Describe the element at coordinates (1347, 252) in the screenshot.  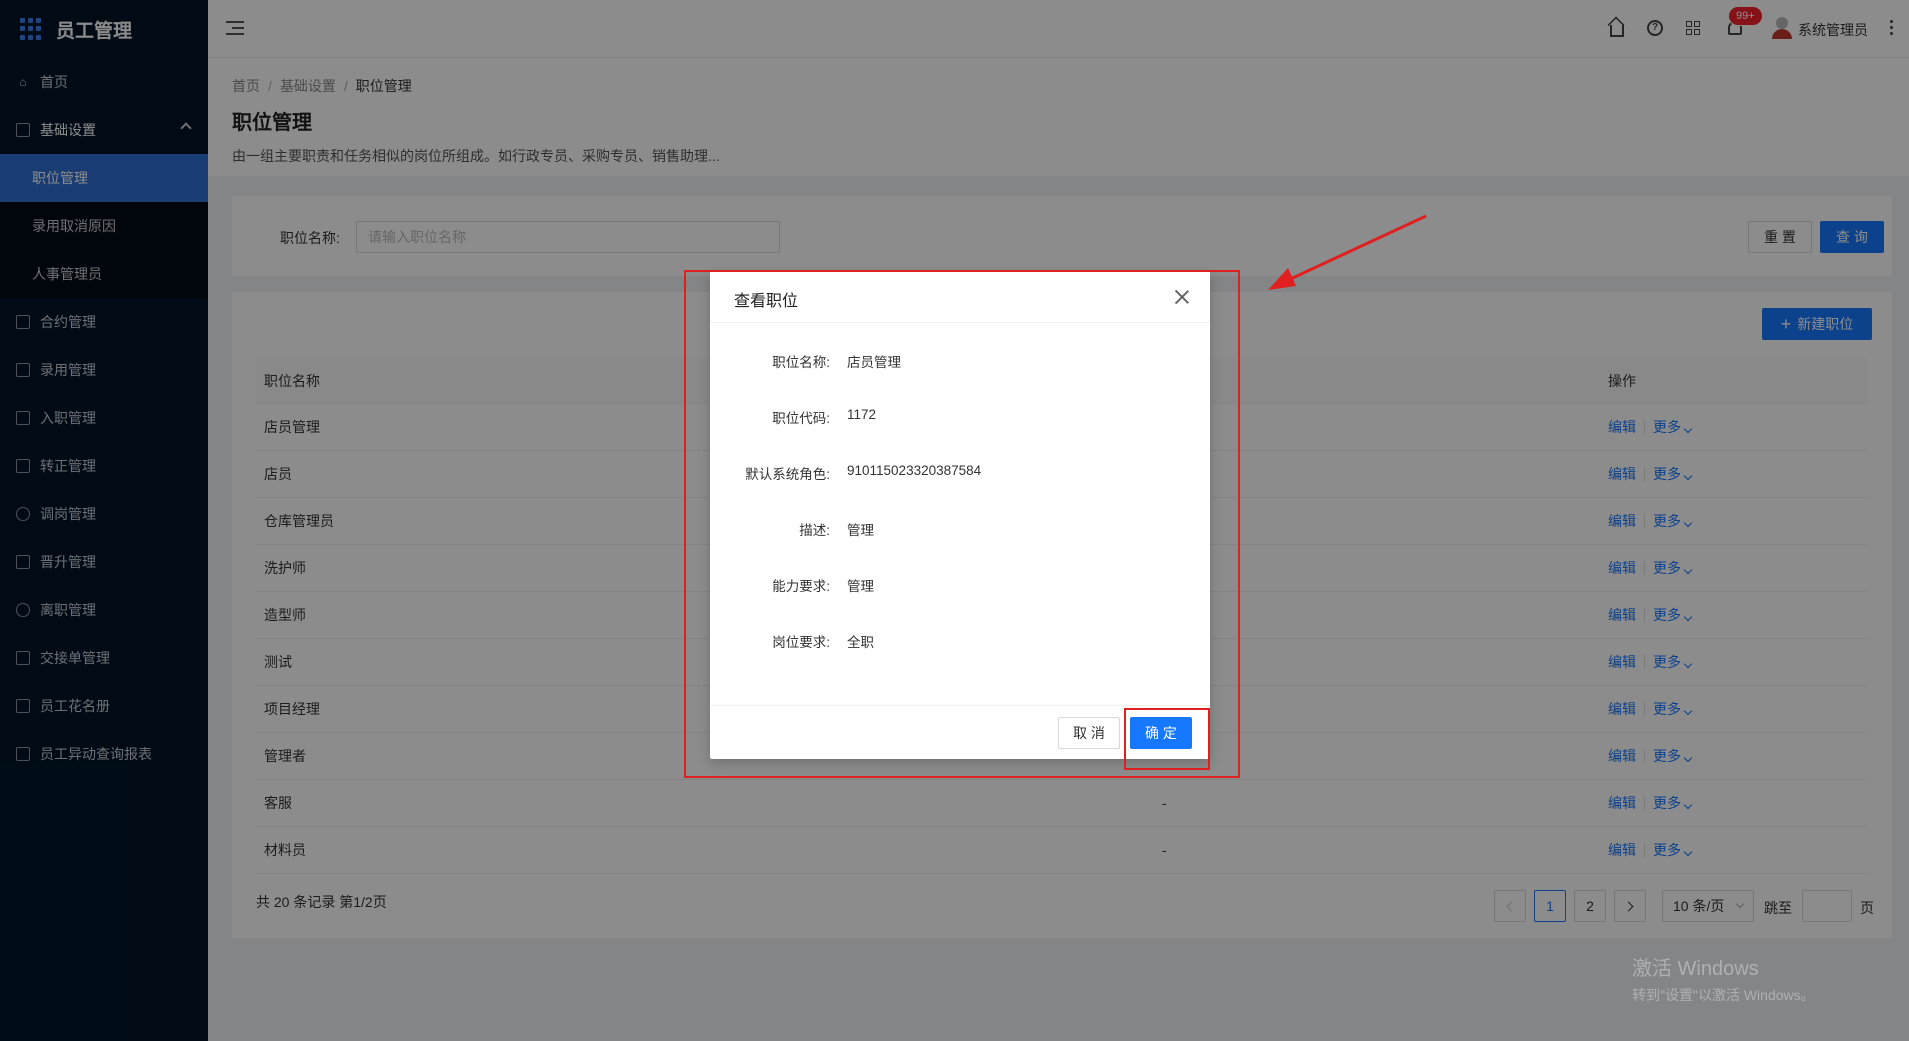
I see `annotation-arrow-icon` at that location.